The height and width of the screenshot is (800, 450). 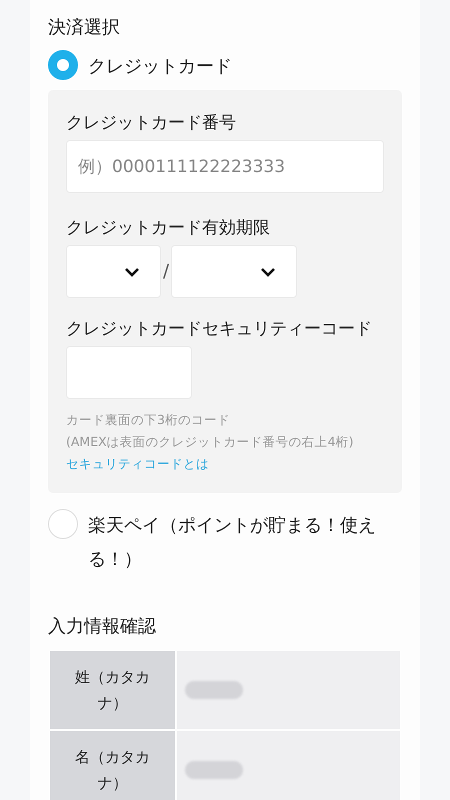 What do you see at coordinates (225, 166) in the screenshot?
I see `card-number-field: 例）0000111122223333` at bounding box center [225, 166].